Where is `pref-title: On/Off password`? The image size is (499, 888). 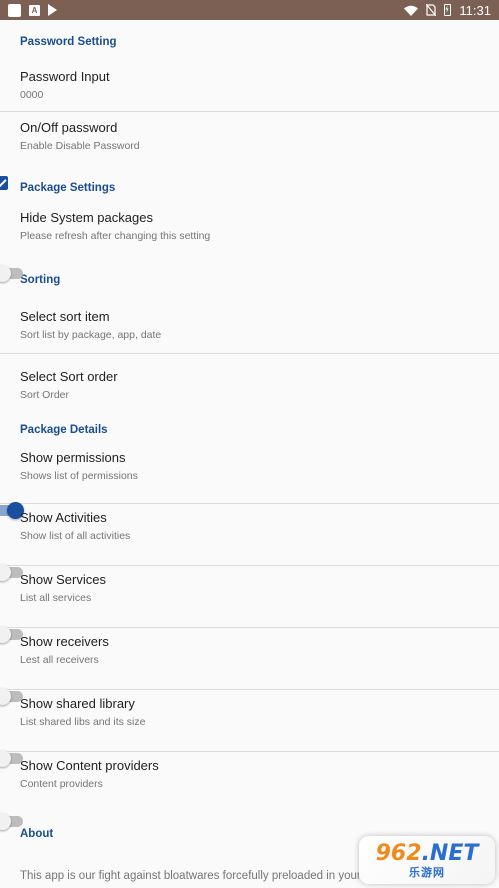 pref-title: On/Off password is located at coordinates (69, 127).